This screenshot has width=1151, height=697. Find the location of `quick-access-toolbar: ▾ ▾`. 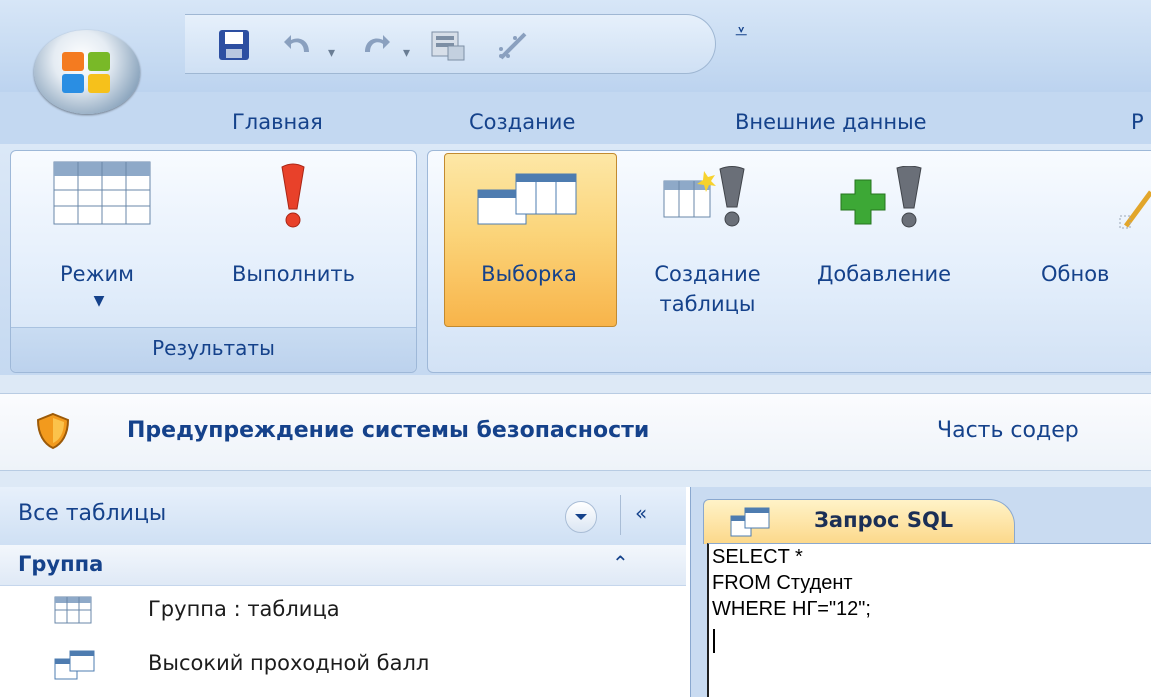

quick-access-toolbar: ▾ ▾ is located at coordinates (450, 44).